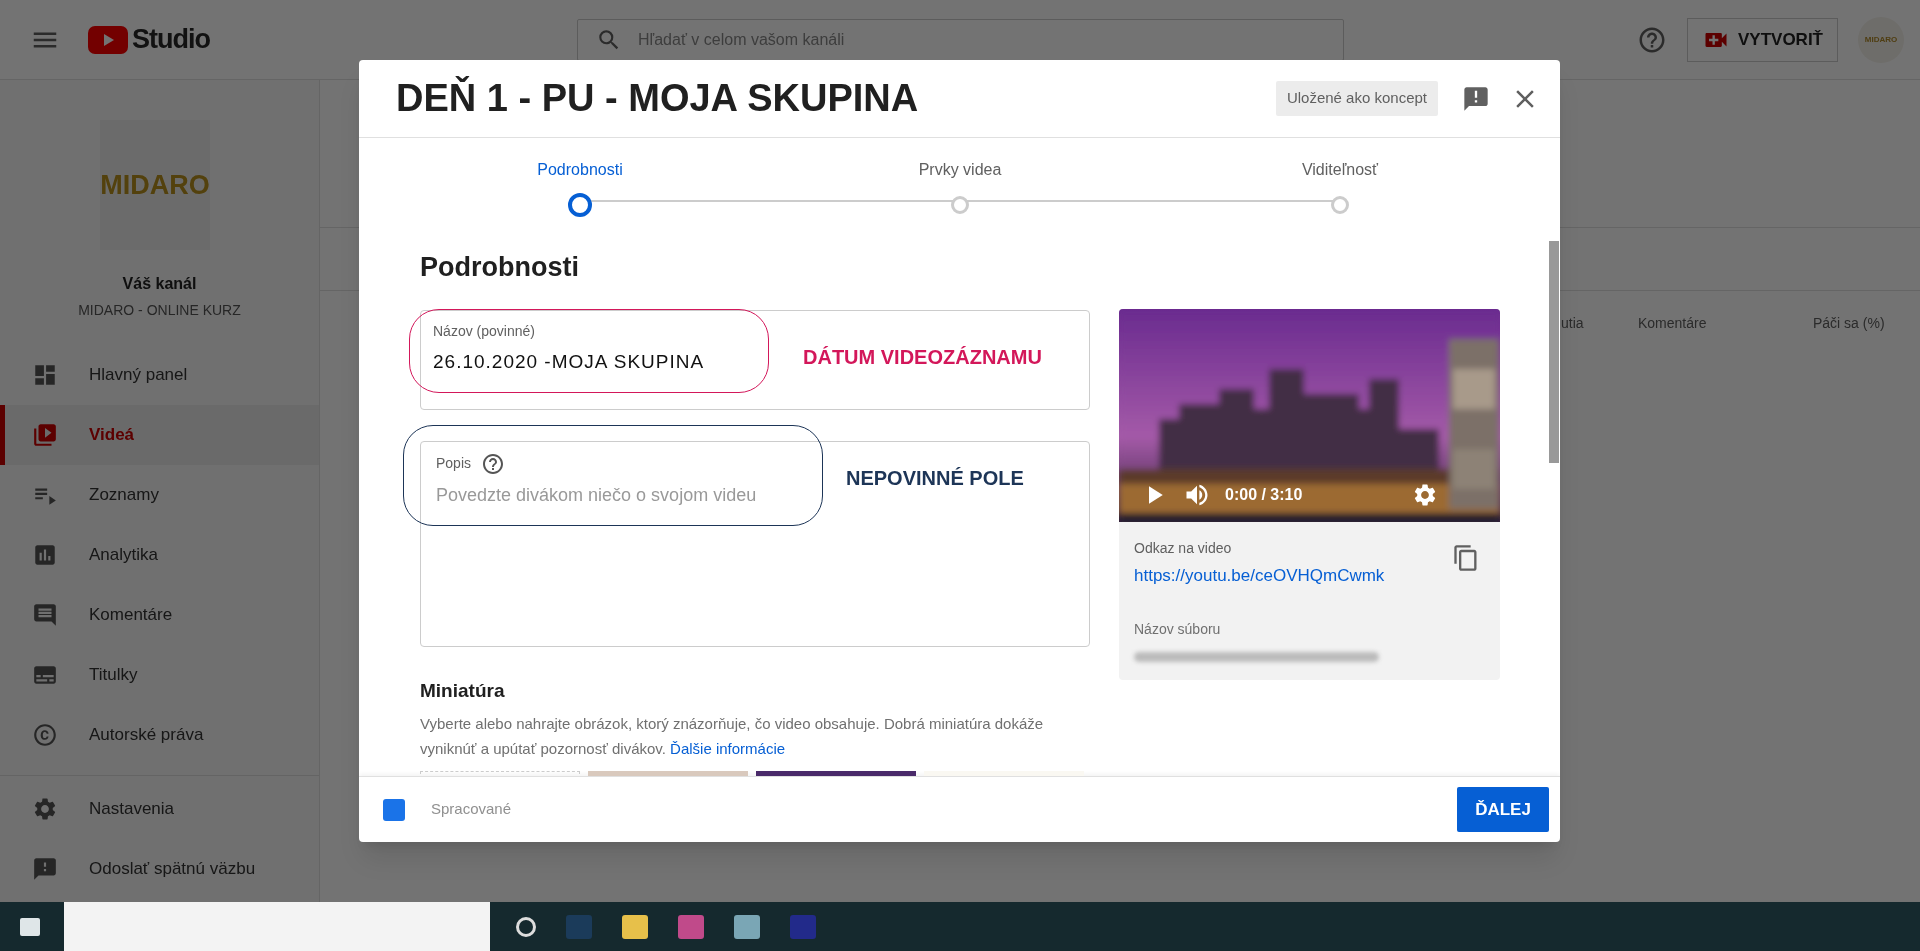  I want to click on sidebar-item: Komentáre, so click(159, 615).